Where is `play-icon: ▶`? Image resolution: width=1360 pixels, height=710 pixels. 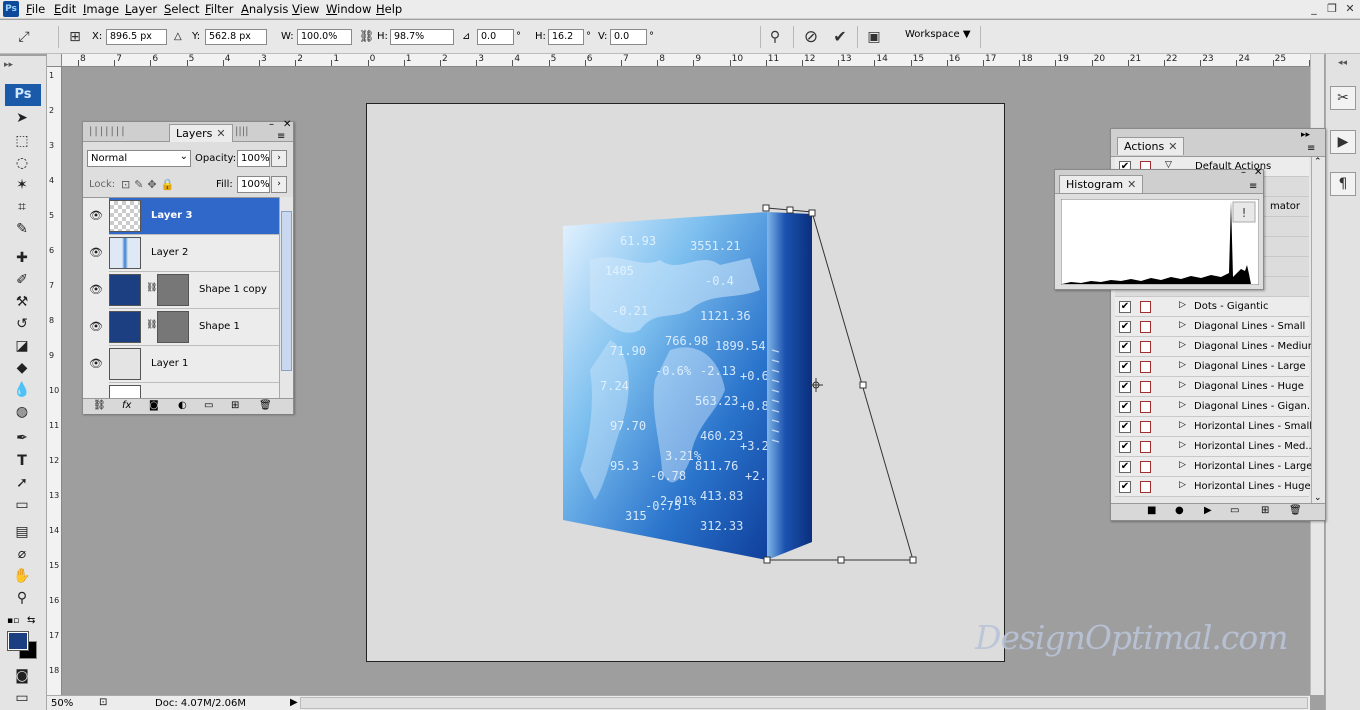 play-icon: ▶ is located at coordinates (1208, 510).